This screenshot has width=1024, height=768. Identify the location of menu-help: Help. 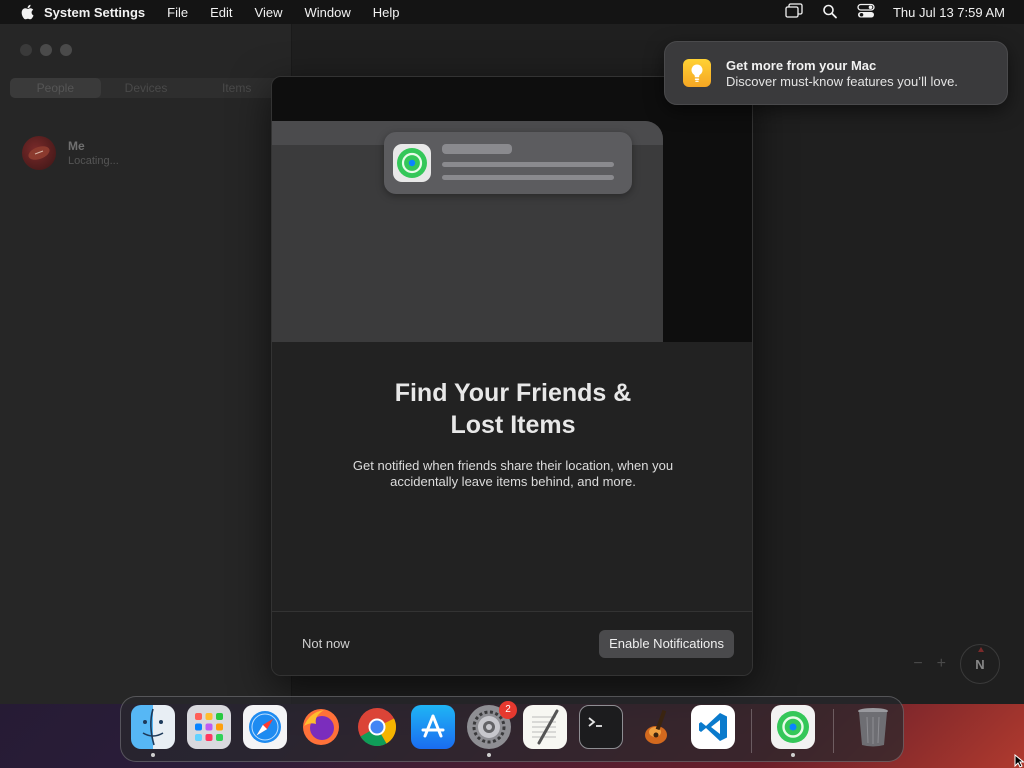
(386, 12).